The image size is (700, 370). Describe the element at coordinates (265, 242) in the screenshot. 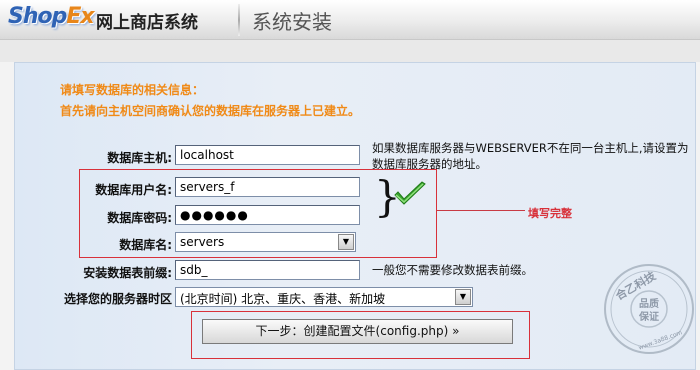

I see `db-name-select: servers ▼` at that location.